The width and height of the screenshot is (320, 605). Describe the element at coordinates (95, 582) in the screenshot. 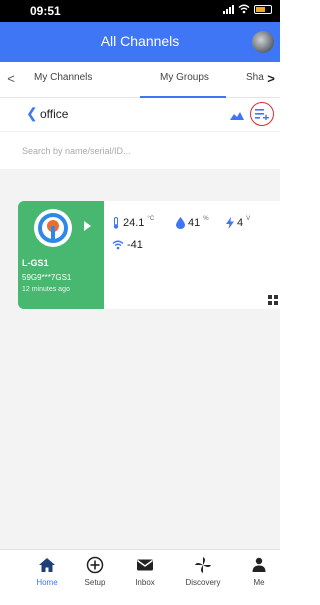

I see `nav-setup-label: Setup` at that location.